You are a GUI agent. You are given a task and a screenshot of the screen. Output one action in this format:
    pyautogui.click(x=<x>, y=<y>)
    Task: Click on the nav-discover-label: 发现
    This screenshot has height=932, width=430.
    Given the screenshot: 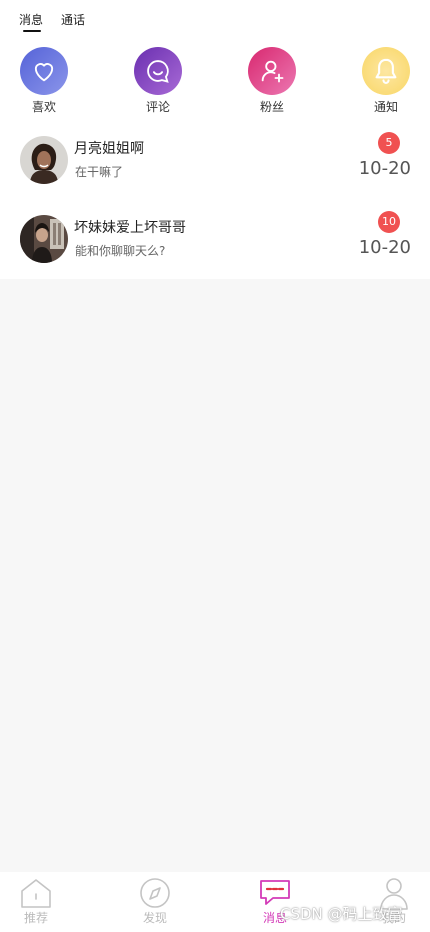 What is the action you would take?
    pyautogui.click(x=154, y=918)
    